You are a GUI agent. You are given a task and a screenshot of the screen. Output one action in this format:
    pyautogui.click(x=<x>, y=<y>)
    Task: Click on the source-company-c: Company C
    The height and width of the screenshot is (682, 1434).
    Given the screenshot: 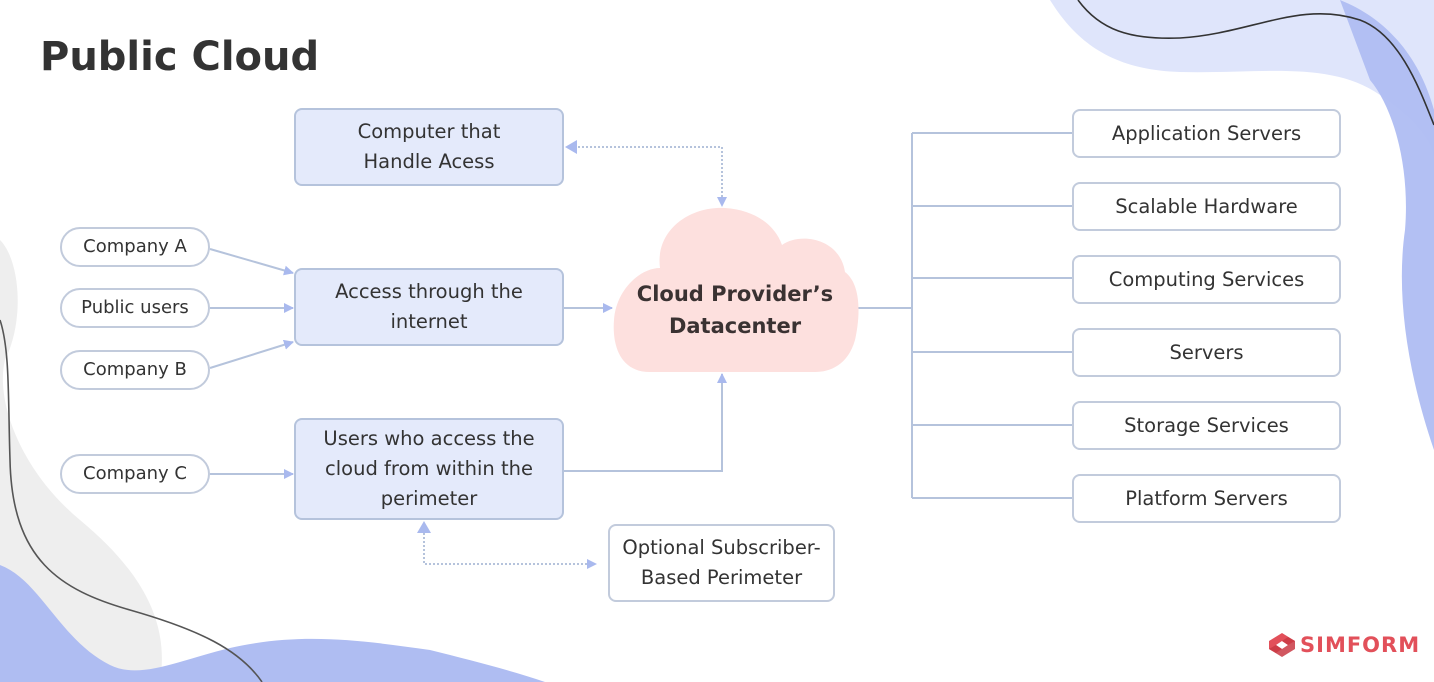 What is the action you would take?
    pyautogui.click(x=135, y=474)
    